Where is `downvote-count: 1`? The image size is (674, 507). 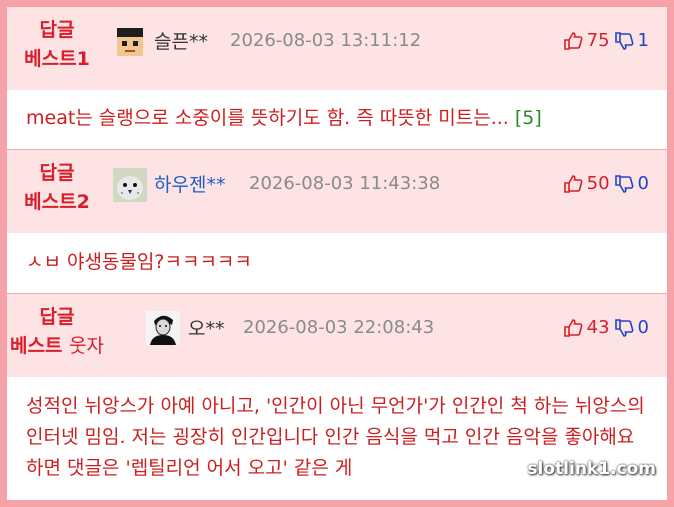
downvote-count: 1 is located at coordinates (643, 40).